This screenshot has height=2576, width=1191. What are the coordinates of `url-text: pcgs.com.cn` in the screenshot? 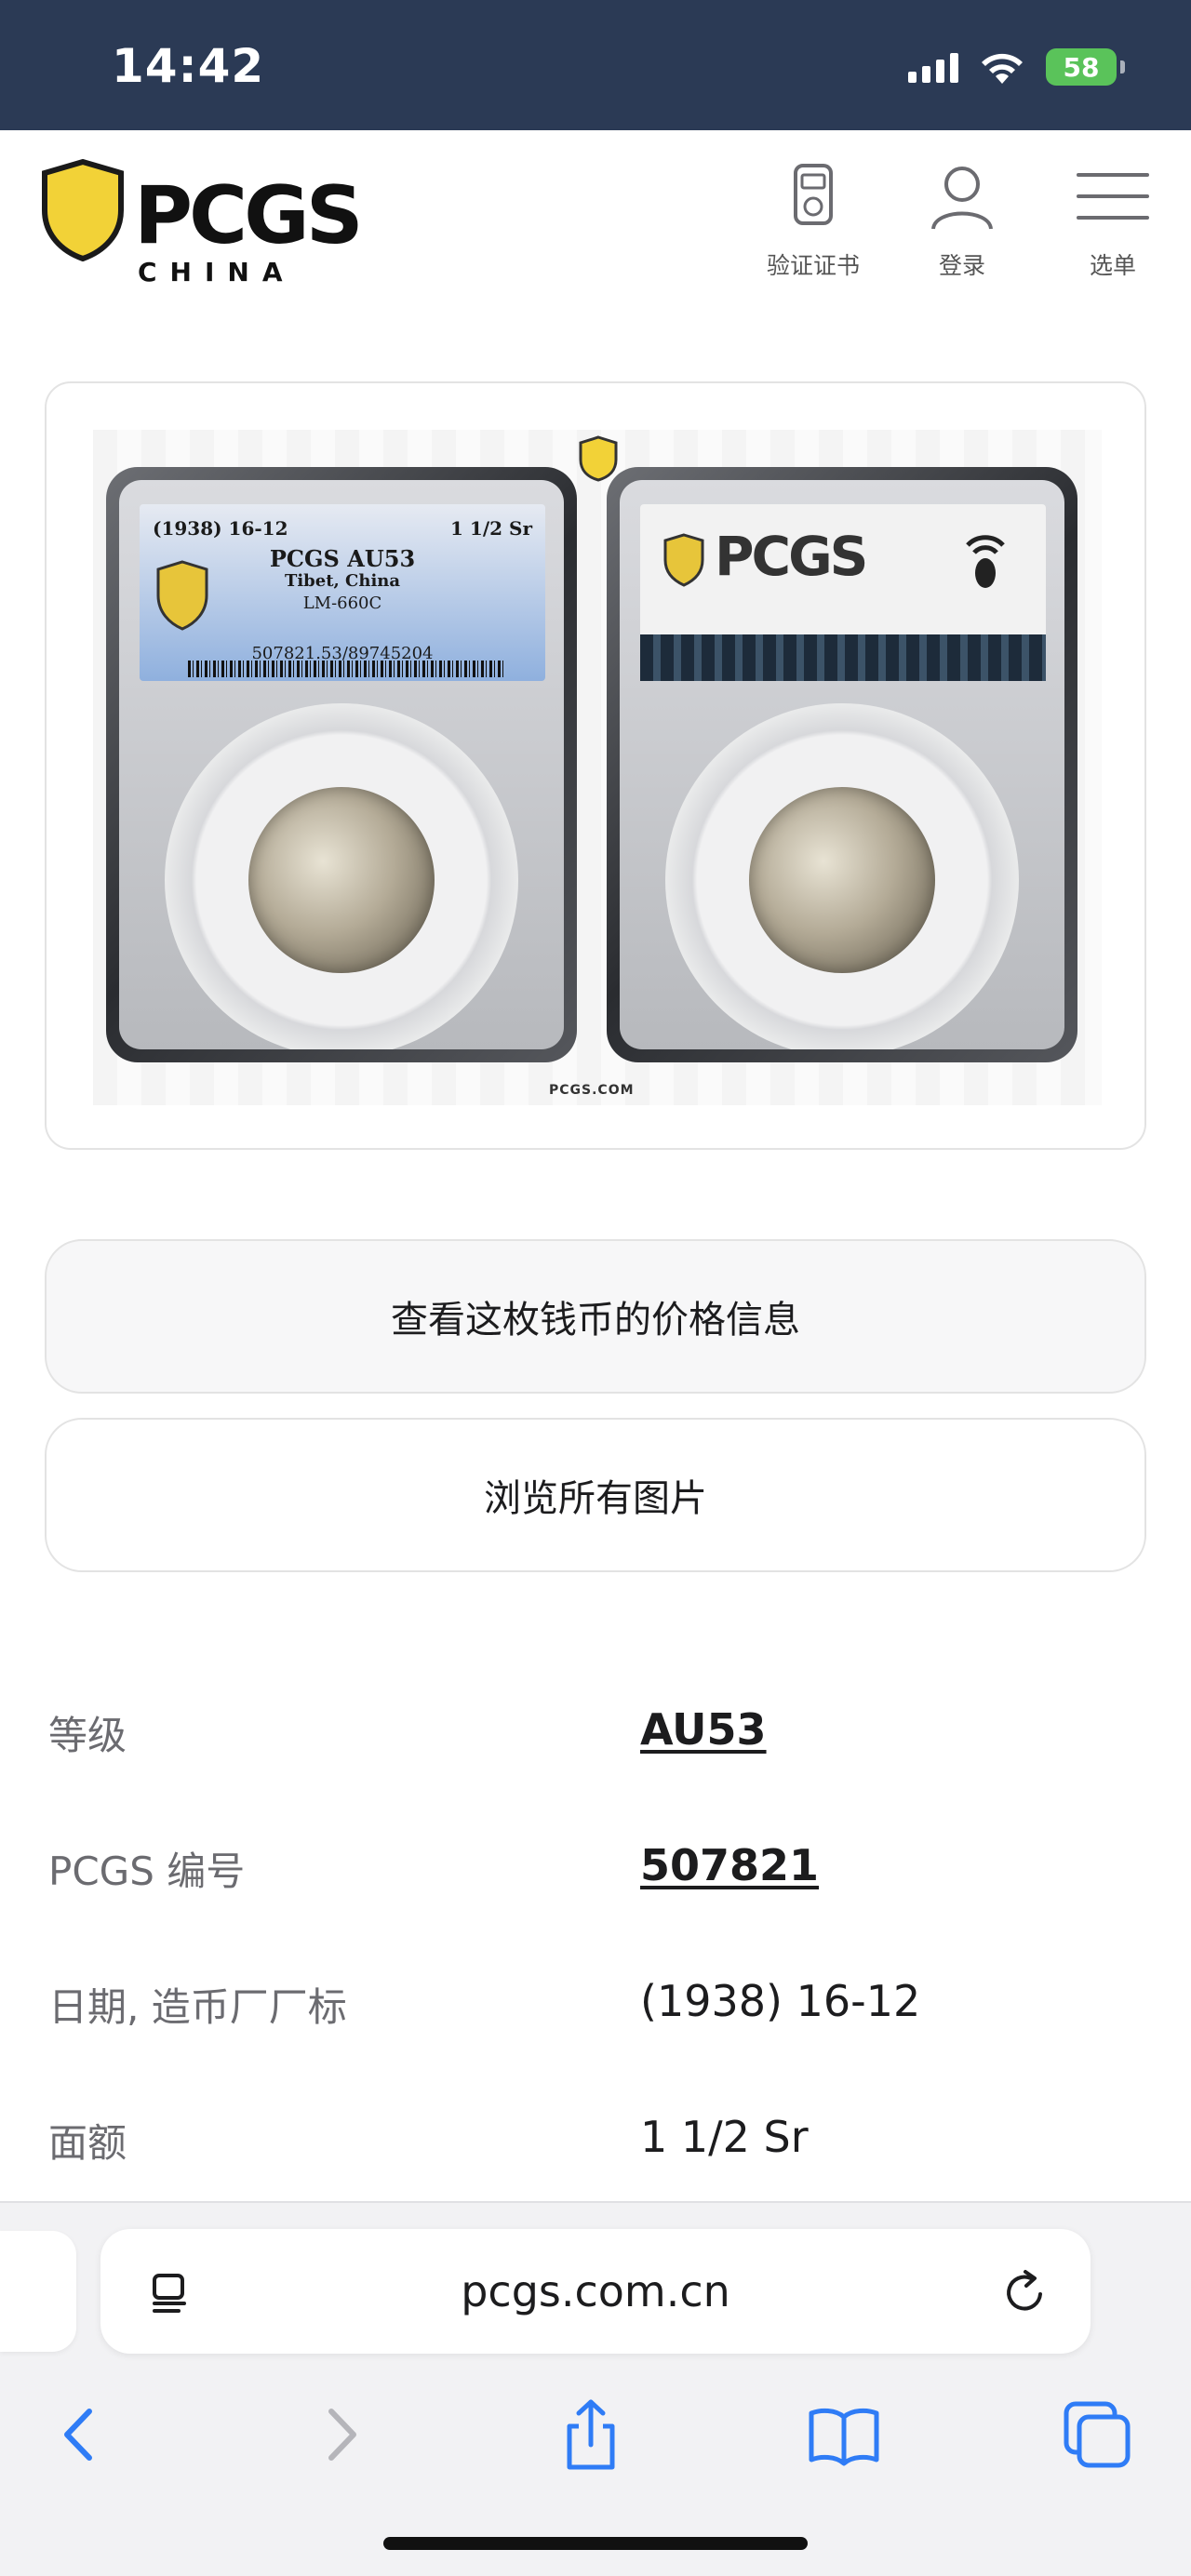 It's located at (595, 2291).